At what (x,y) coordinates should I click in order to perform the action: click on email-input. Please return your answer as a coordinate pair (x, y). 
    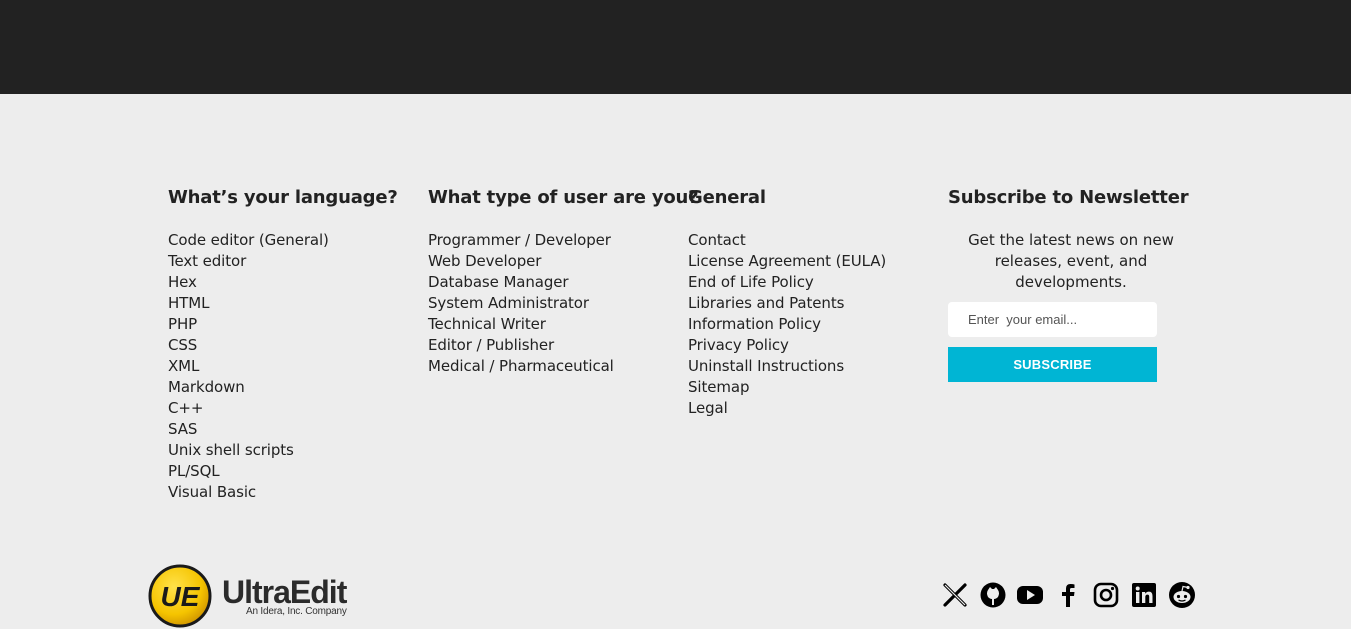
    Looking at the image, I should click on (1052, 319).